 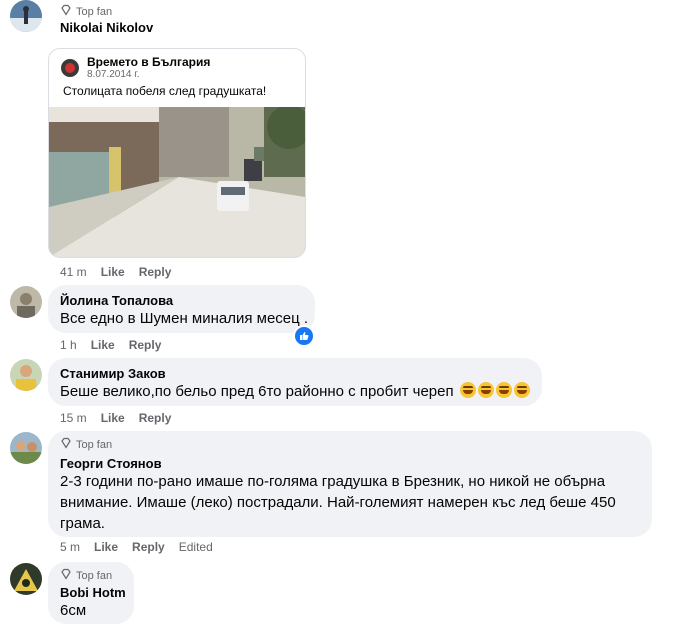 I want to click on comment-author: Станимир Заков, so click(x=113, y=373).